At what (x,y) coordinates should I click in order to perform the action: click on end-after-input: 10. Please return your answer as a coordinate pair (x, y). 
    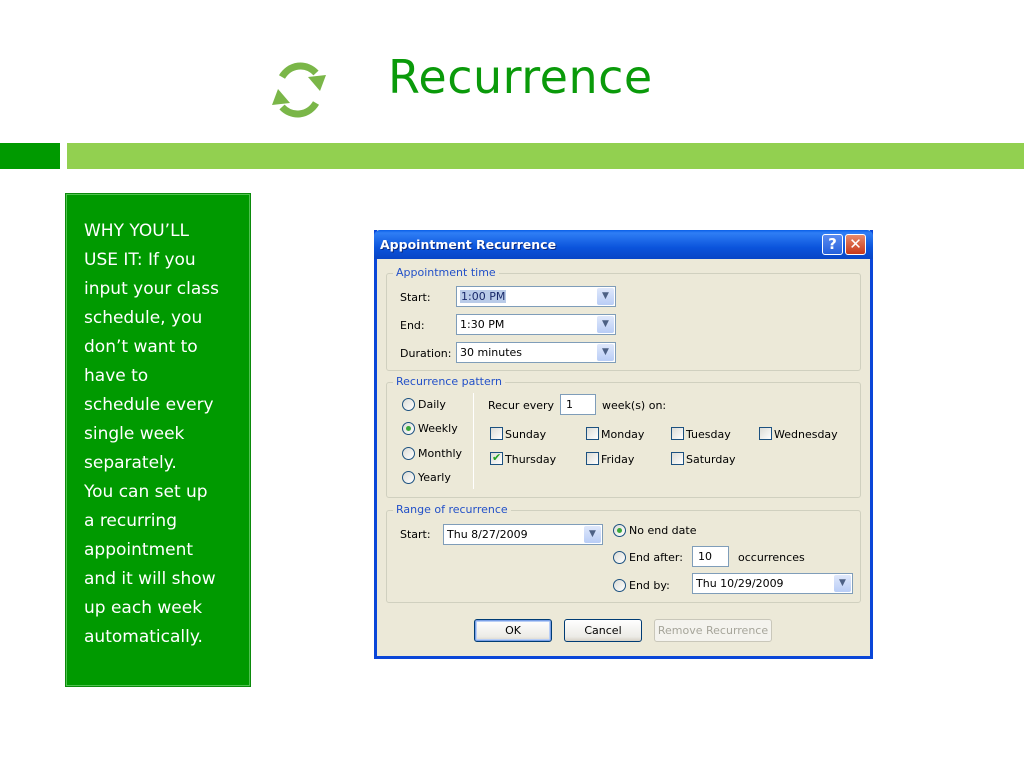
    Looking at the image, I should click on (710, 556).